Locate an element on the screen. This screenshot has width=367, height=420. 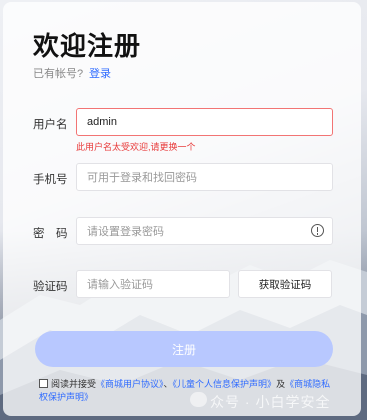
code-input: 请输入验证码 is located at coordinates (153, 284).